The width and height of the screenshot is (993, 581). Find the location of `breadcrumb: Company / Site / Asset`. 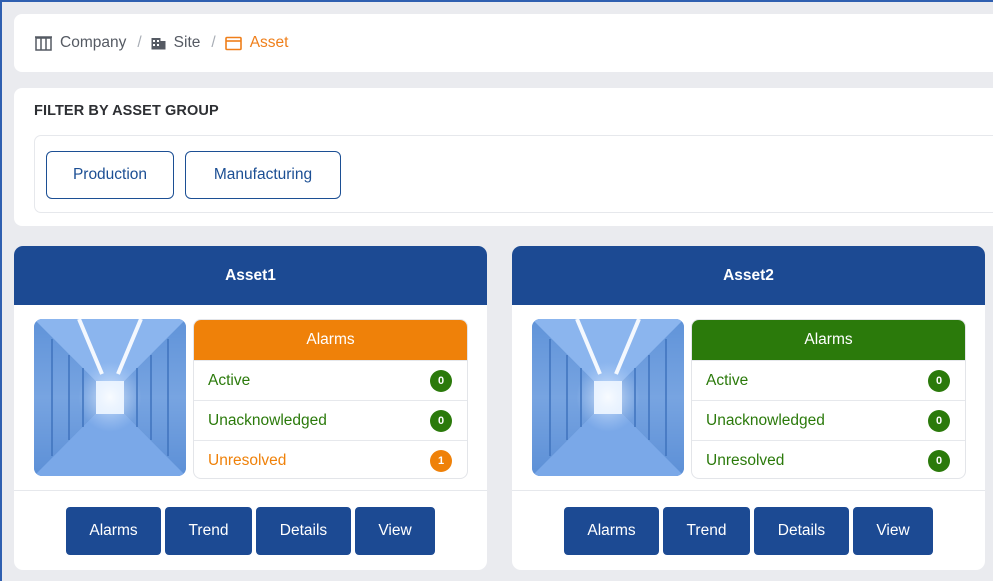

breadcrumb: Company / Site / Asset is located at coordinates (503, 43).